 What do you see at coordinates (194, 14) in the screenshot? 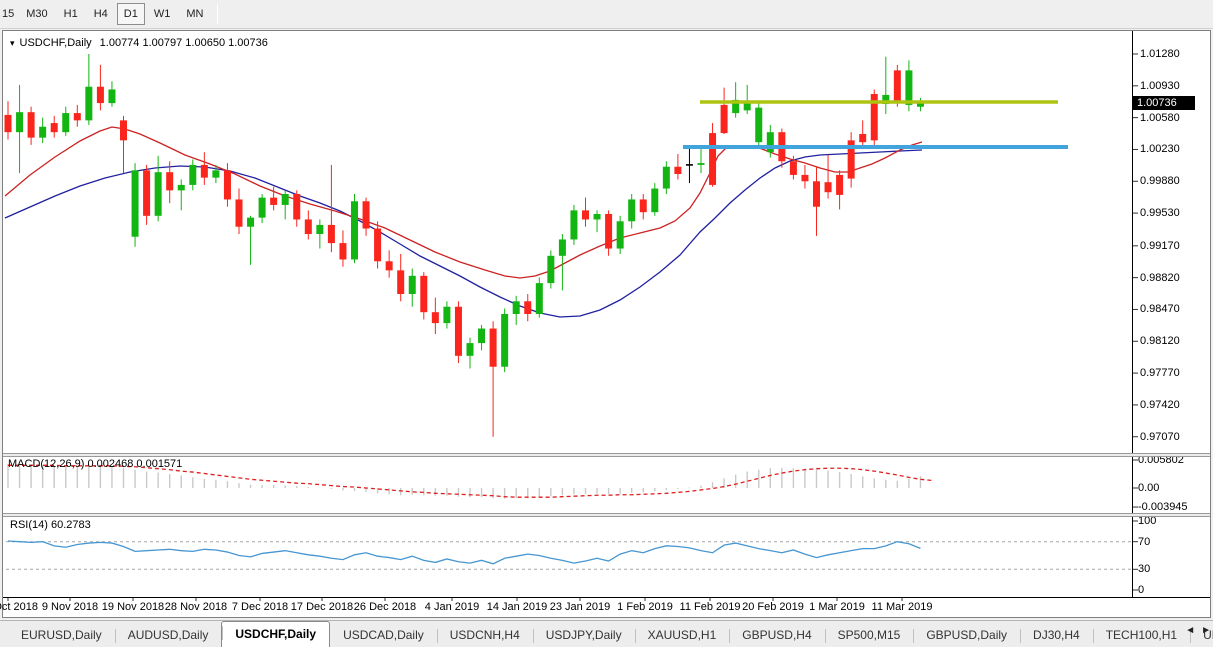
I see `timeframe-button-mn: MN` at bounding box center [194, 14].